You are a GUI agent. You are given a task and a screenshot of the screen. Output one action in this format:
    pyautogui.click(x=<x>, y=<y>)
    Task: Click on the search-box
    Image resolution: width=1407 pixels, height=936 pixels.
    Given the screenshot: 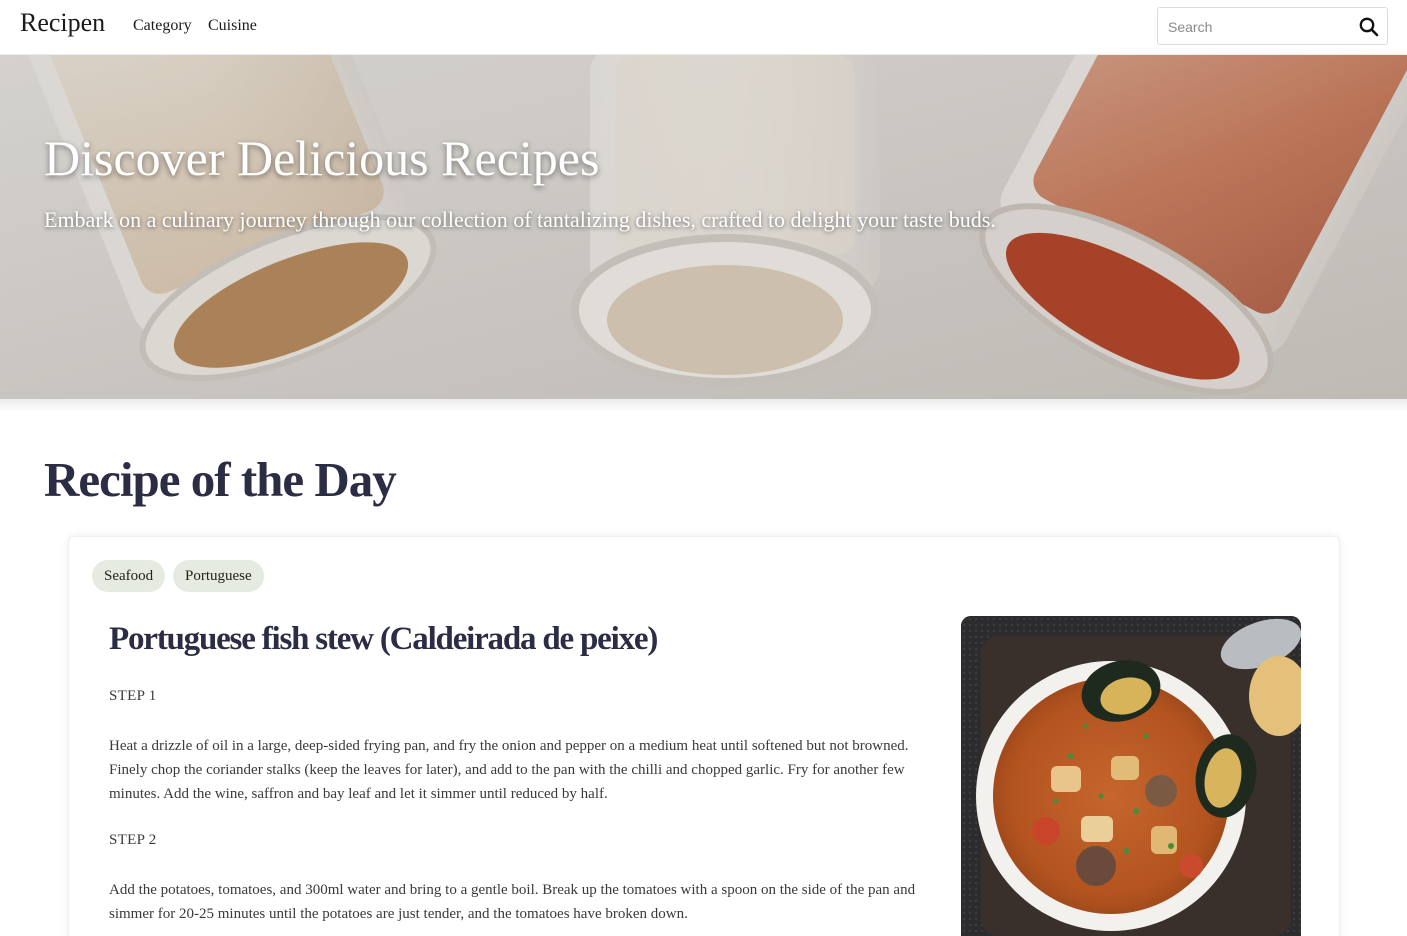 What is the action you would take?
    pyautogui.click(x=1272, y=26)
    